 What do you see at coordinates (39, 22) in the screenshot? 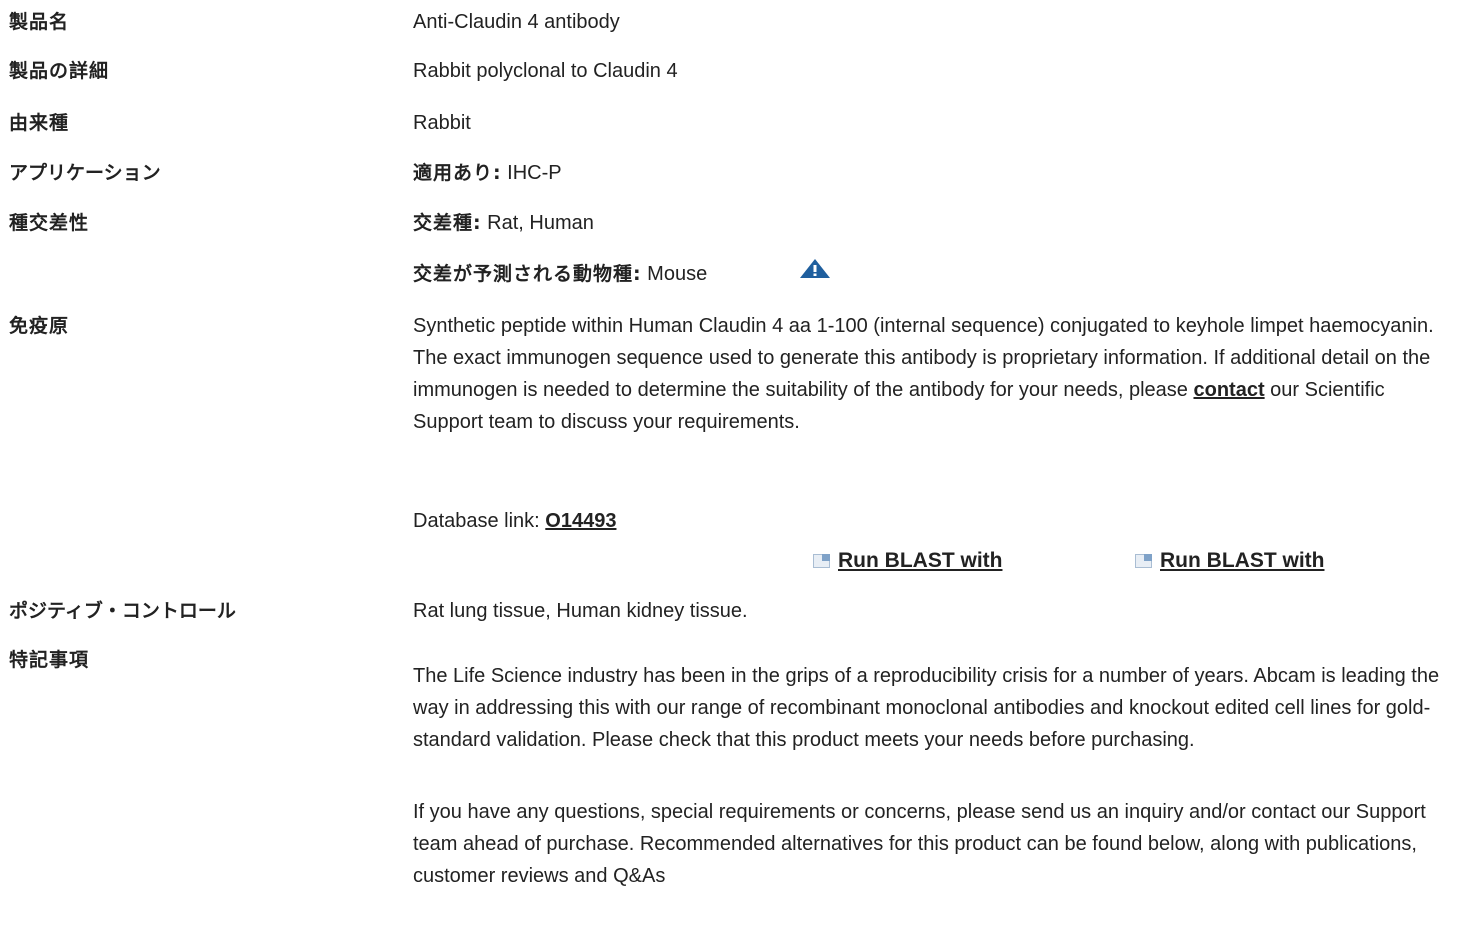
I see `label-product-name: 製品名` at bounding box center [39, 22].